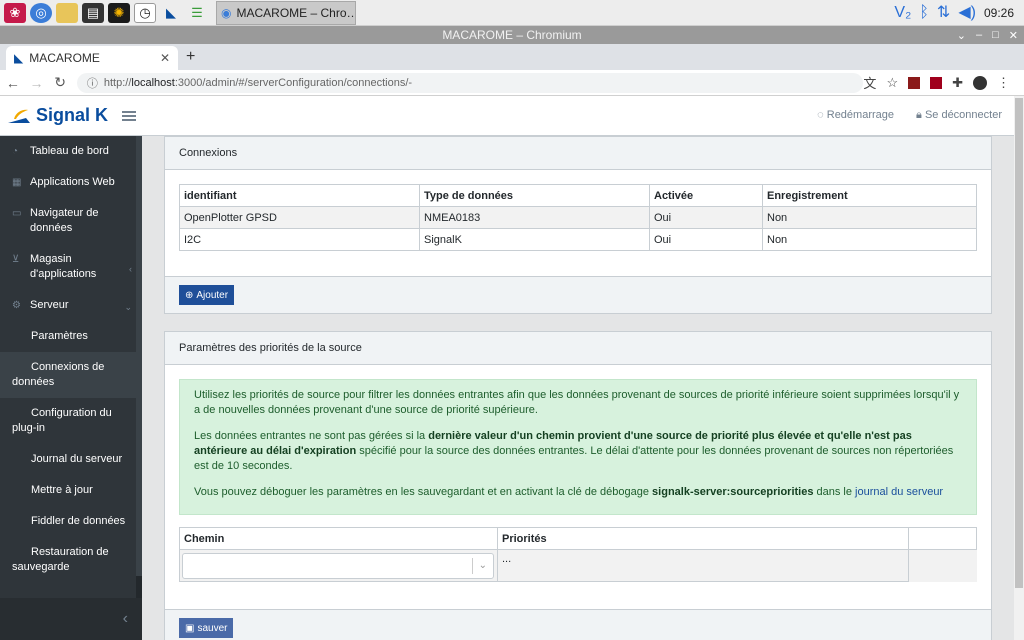 Image resolution: width=1024 pixels, height=640 pixels. What do you see at coordinates (299, 195) in the screenshot?
I see `column-header-id: identifiant` at bounding box center [299, 195].